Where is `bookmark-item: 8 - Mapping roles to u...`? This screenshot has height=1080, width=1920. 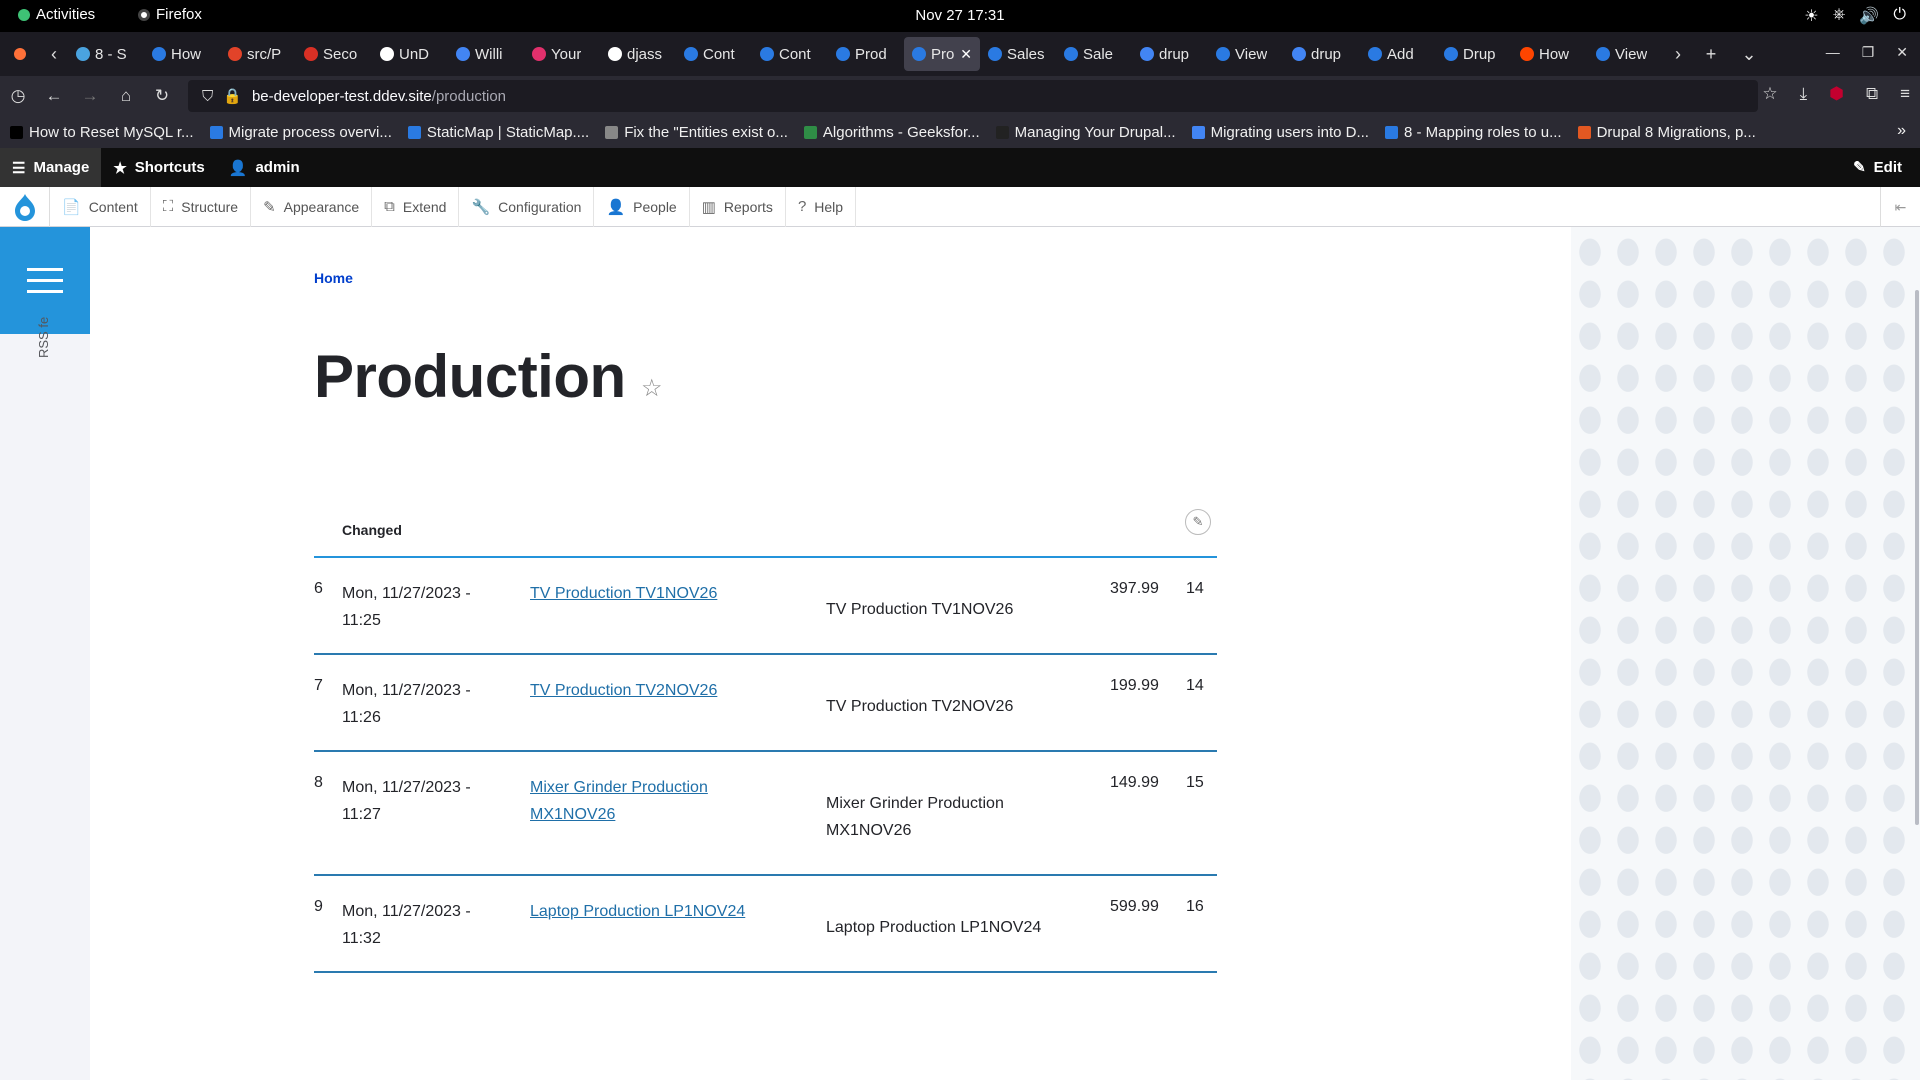 bookmark-item: 8 - Mapping roles to u... is located at coordinates (1473, 132).